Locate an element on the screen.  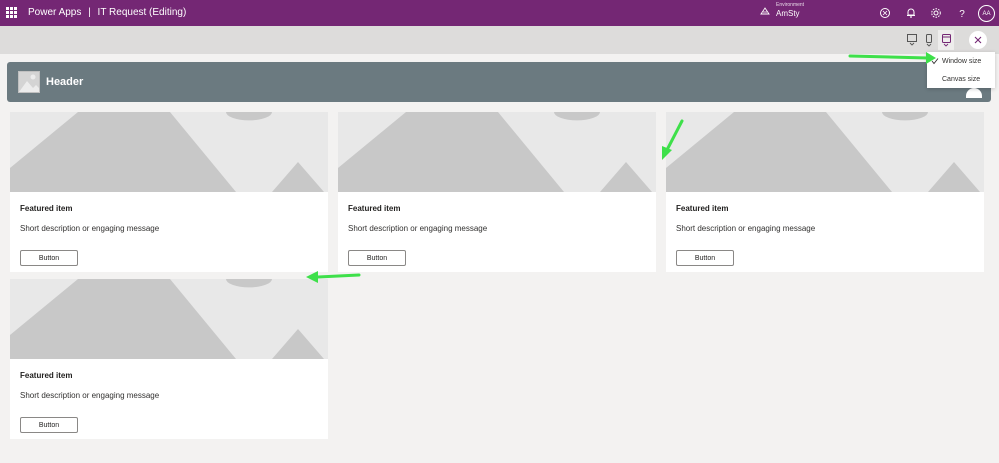
environment-icon is located at coordinates (765, 10).